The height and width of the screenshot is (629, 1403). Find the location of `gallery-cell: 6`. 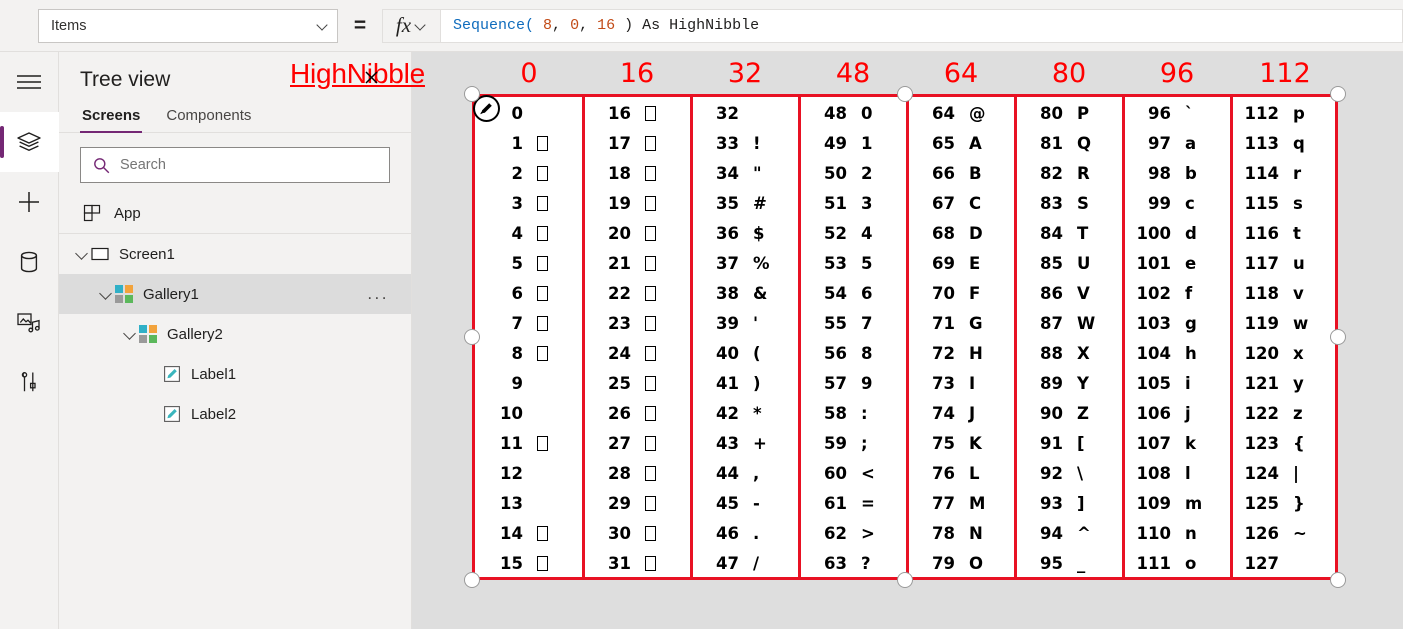

gallery-cell: 6 is located at coordinates (515, 293).